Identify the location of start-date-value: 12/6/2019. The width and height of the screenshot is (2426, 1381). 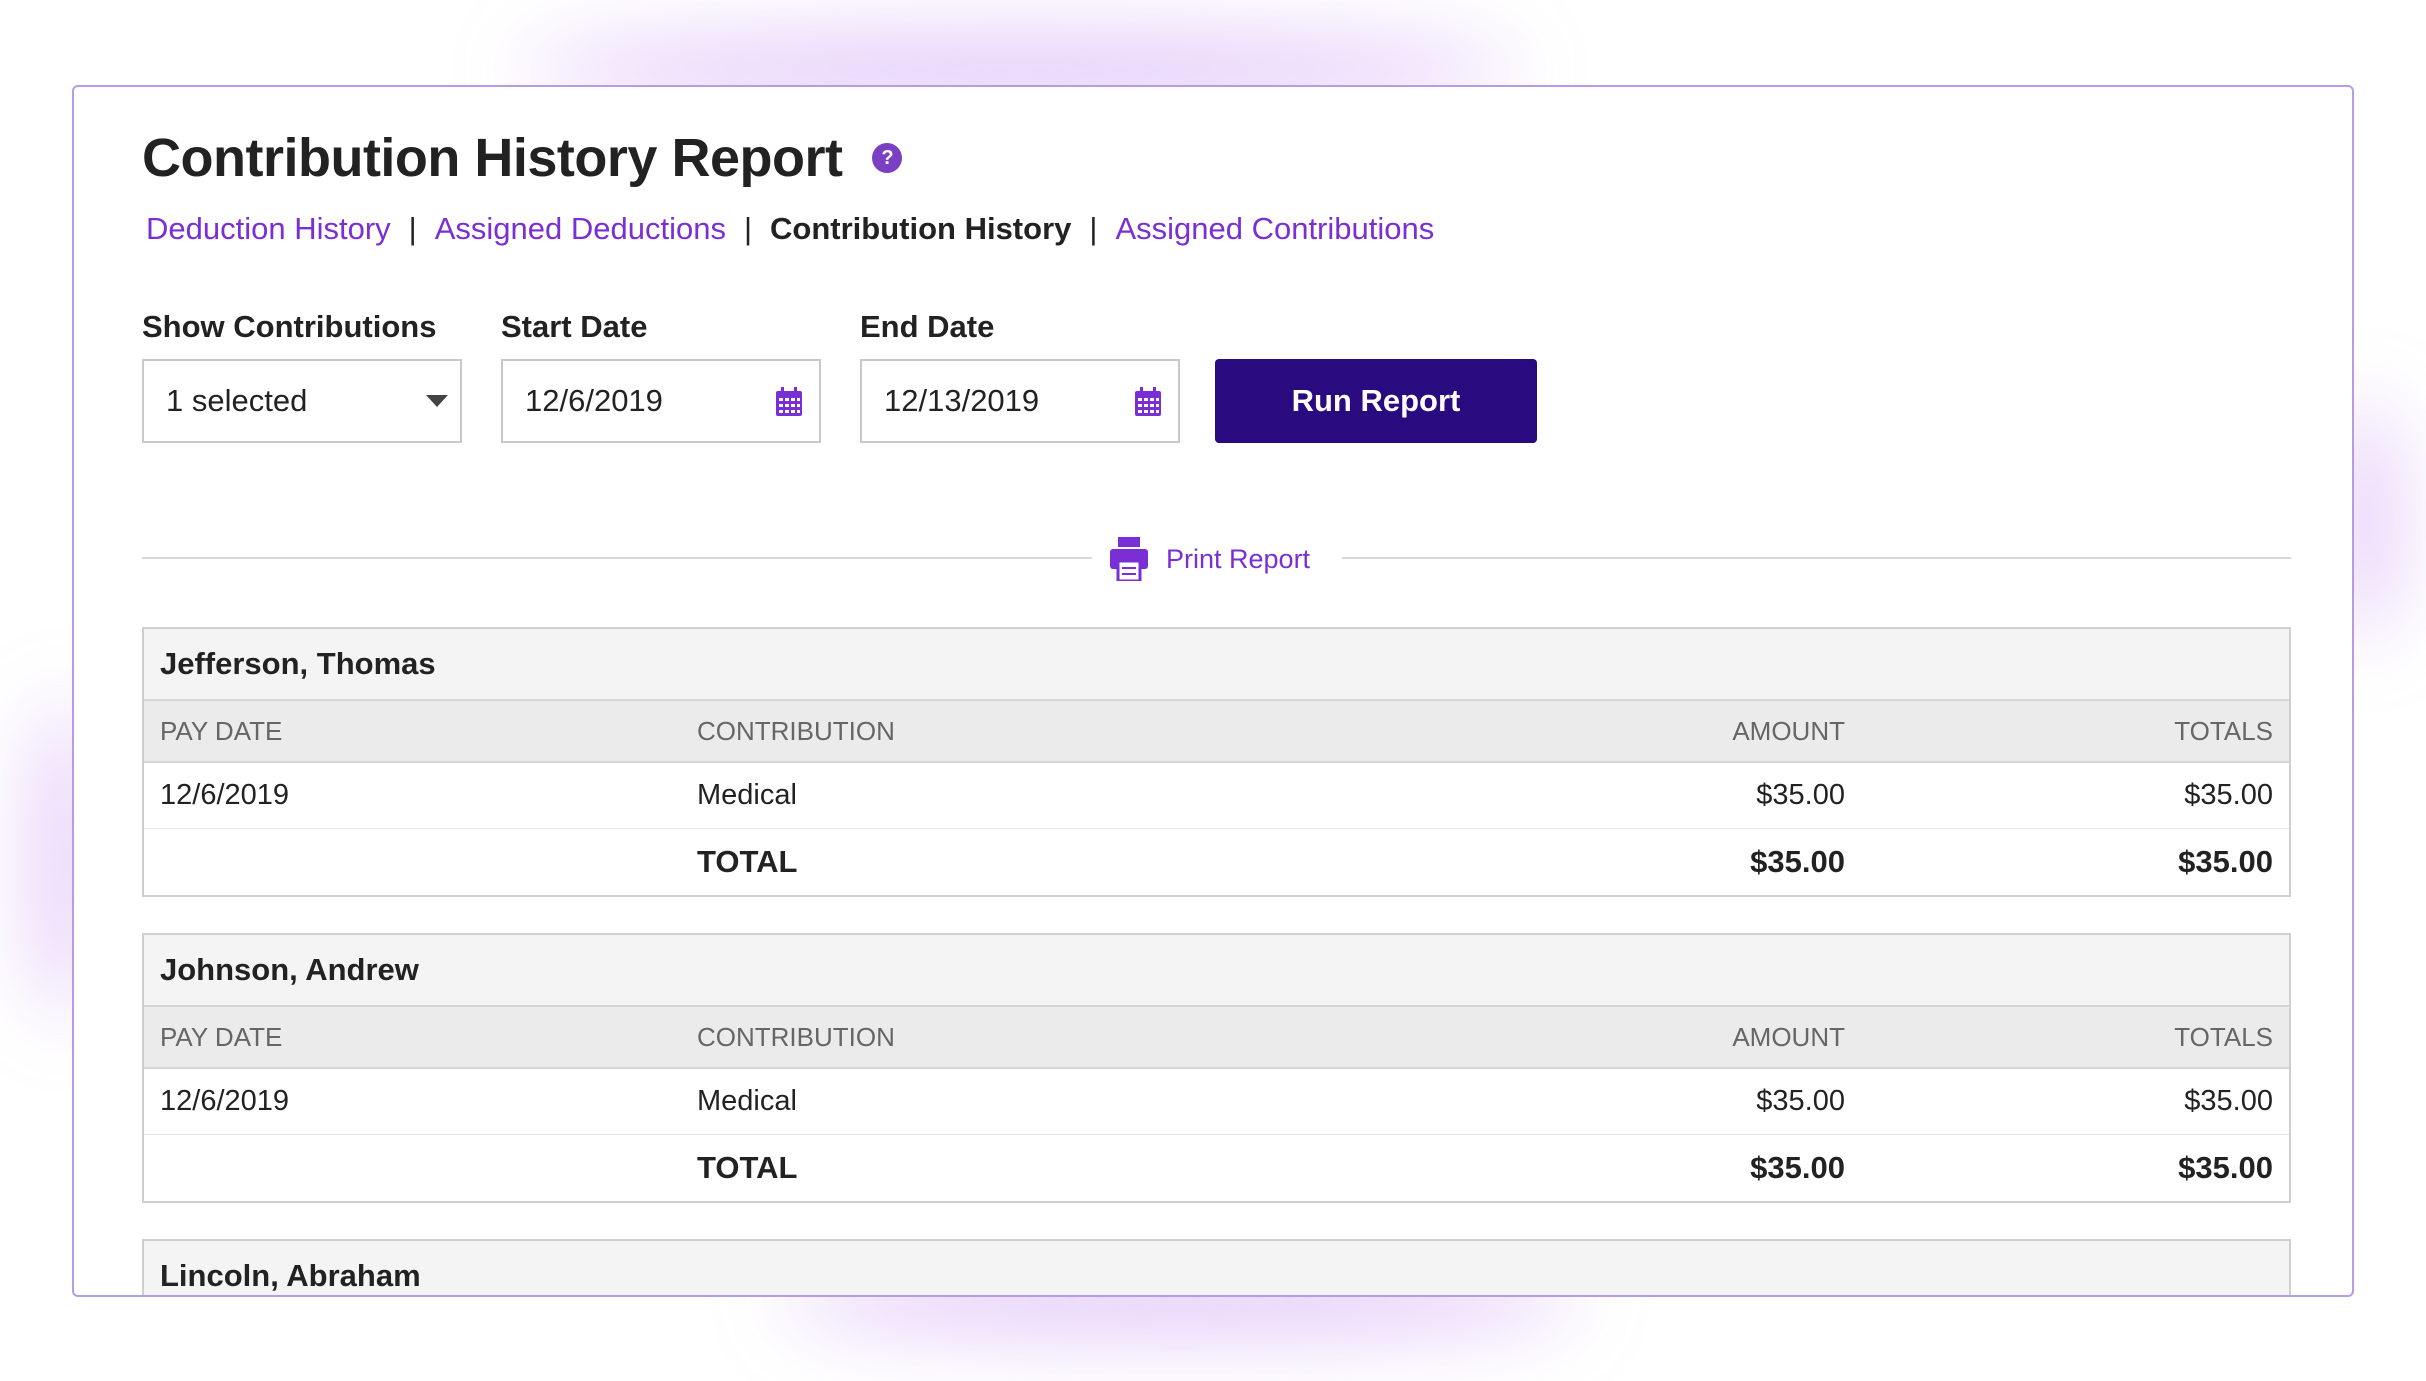
(594, 400).